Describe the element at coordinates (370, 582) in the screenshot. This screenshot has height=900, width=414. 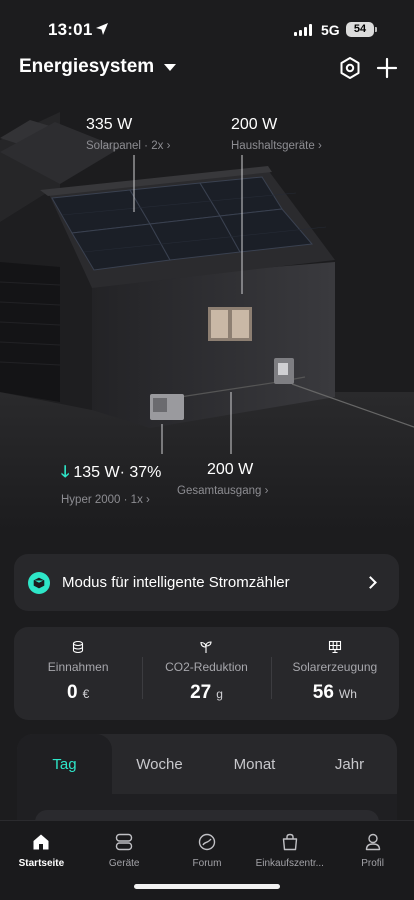
I see `chevron-right-icon` at that location.